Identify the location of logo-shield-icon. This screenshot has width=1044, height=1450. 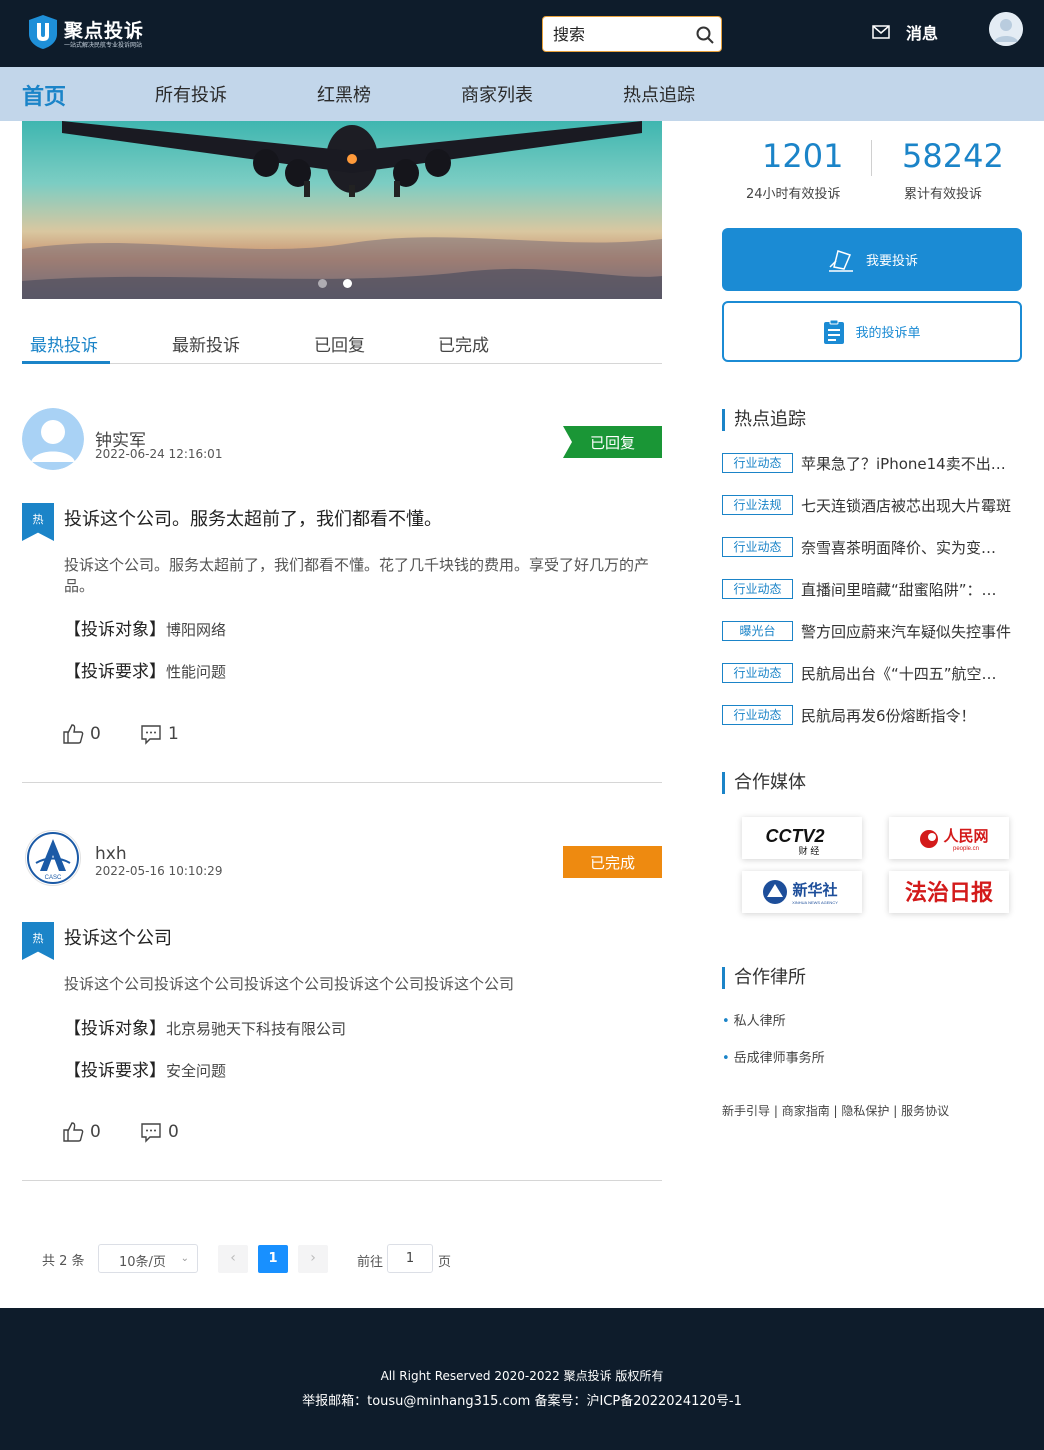
(43, 32).